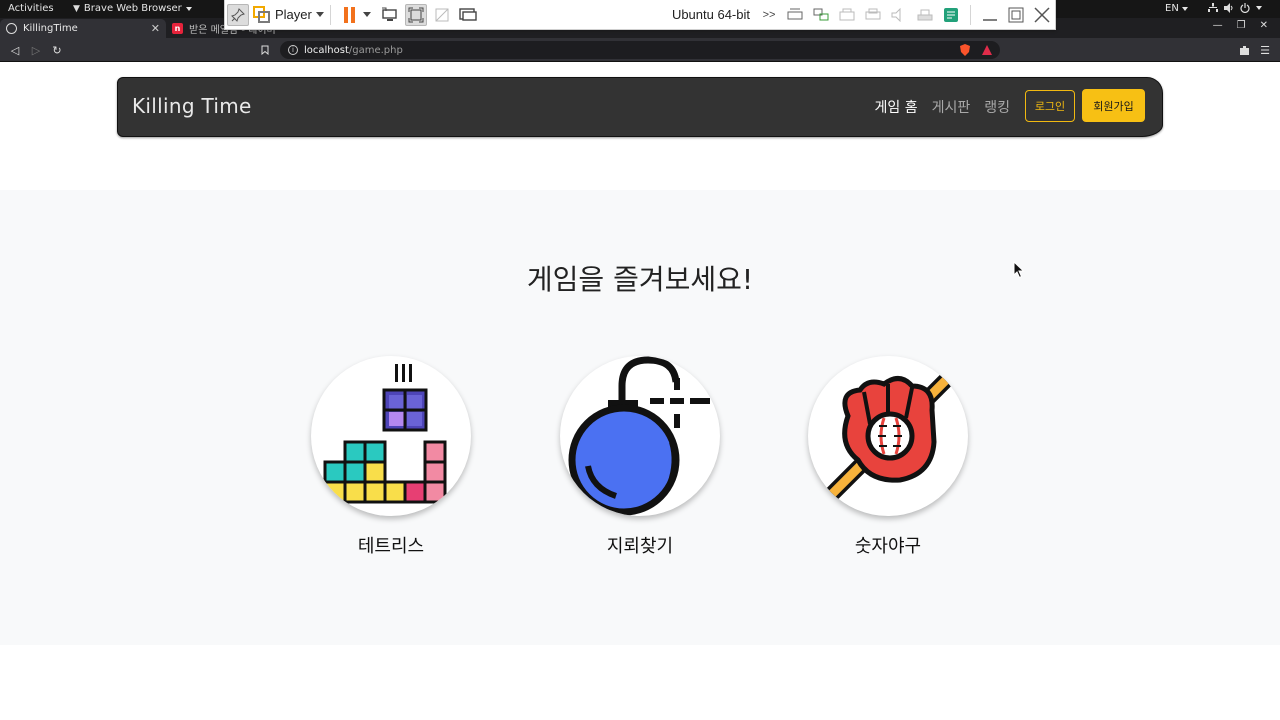  I want to click on brave-lion-icon: ▼, so click(76, 8).